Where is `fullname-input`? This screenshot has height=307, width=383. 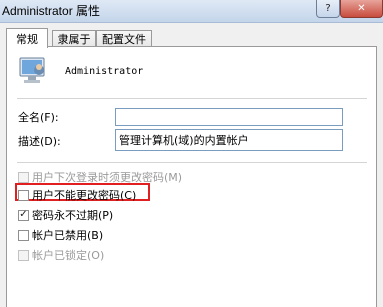 fullname-input is located at coordinates (229, 117).